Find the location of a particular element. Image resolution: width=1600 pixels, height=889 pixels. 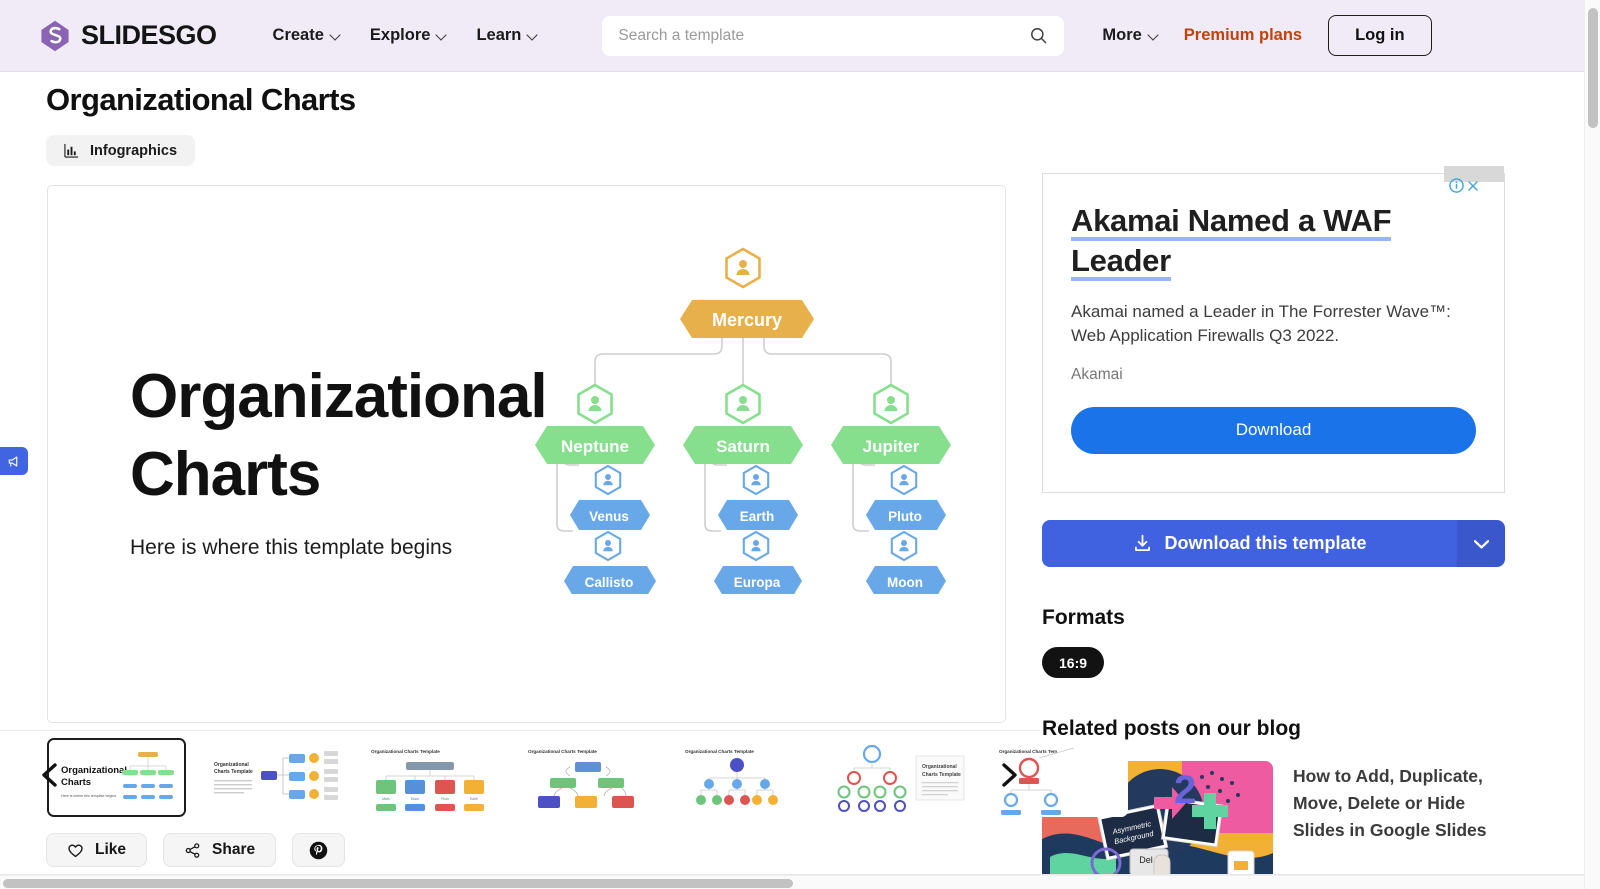

org-node-earth: Earth is located at coordinates (758, 497).